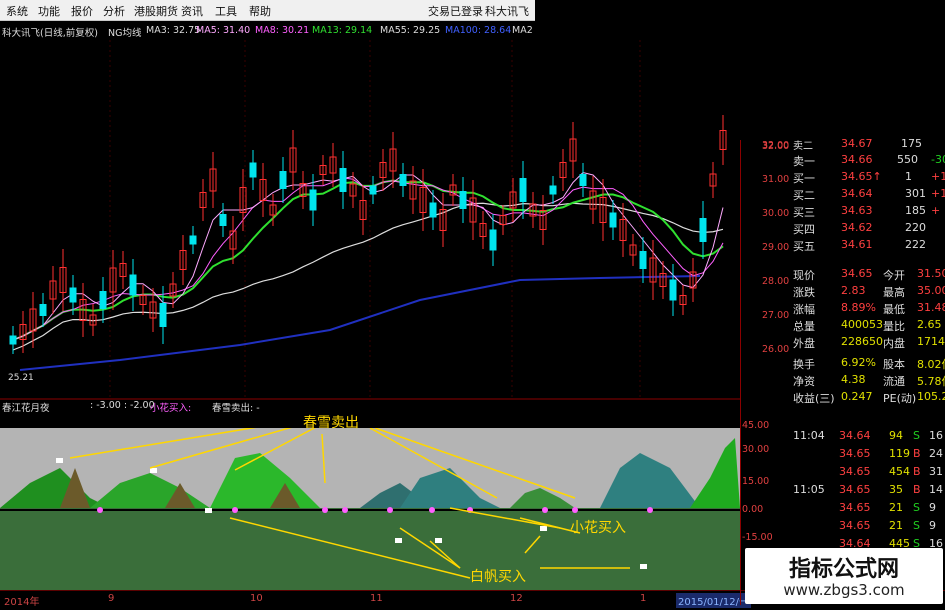 The height and width of the screenshot is (610, 945). I want to click on menu-function: 功能, so click(49, 11).